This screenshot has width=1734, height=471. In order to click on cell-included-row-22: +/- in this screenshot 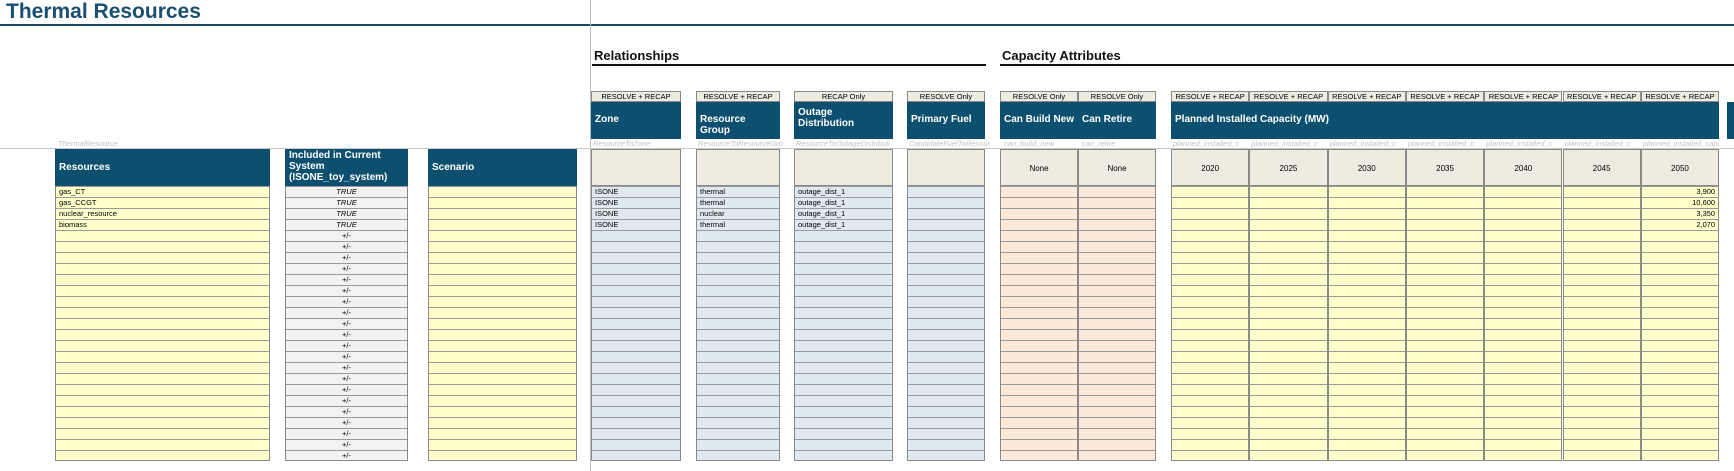, I will do `click(346, 433)`.